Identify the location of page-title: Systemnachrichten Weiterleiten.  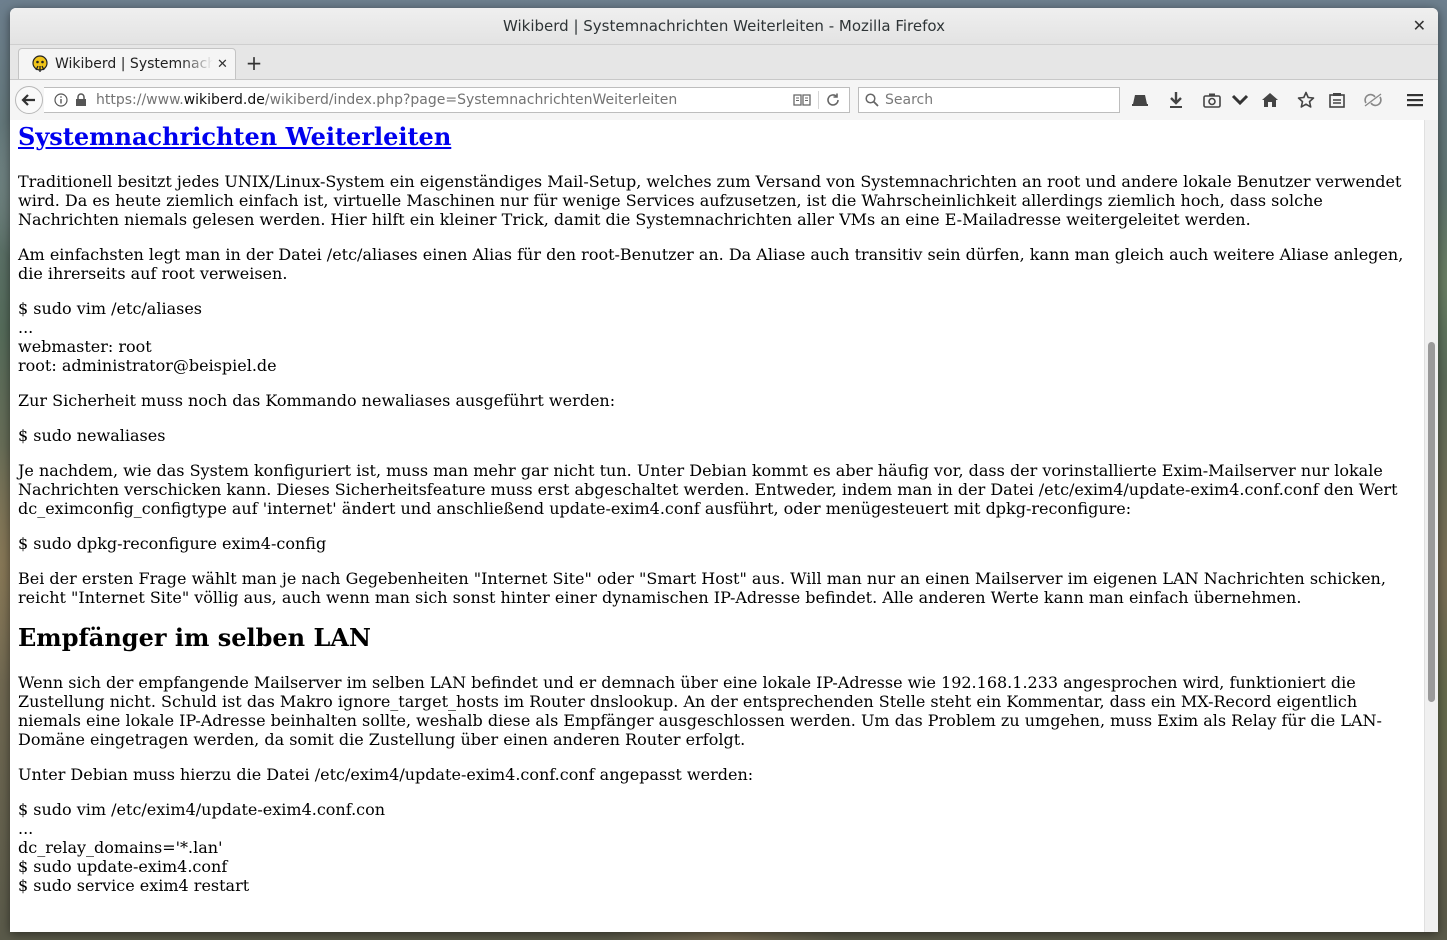
(717, 137).